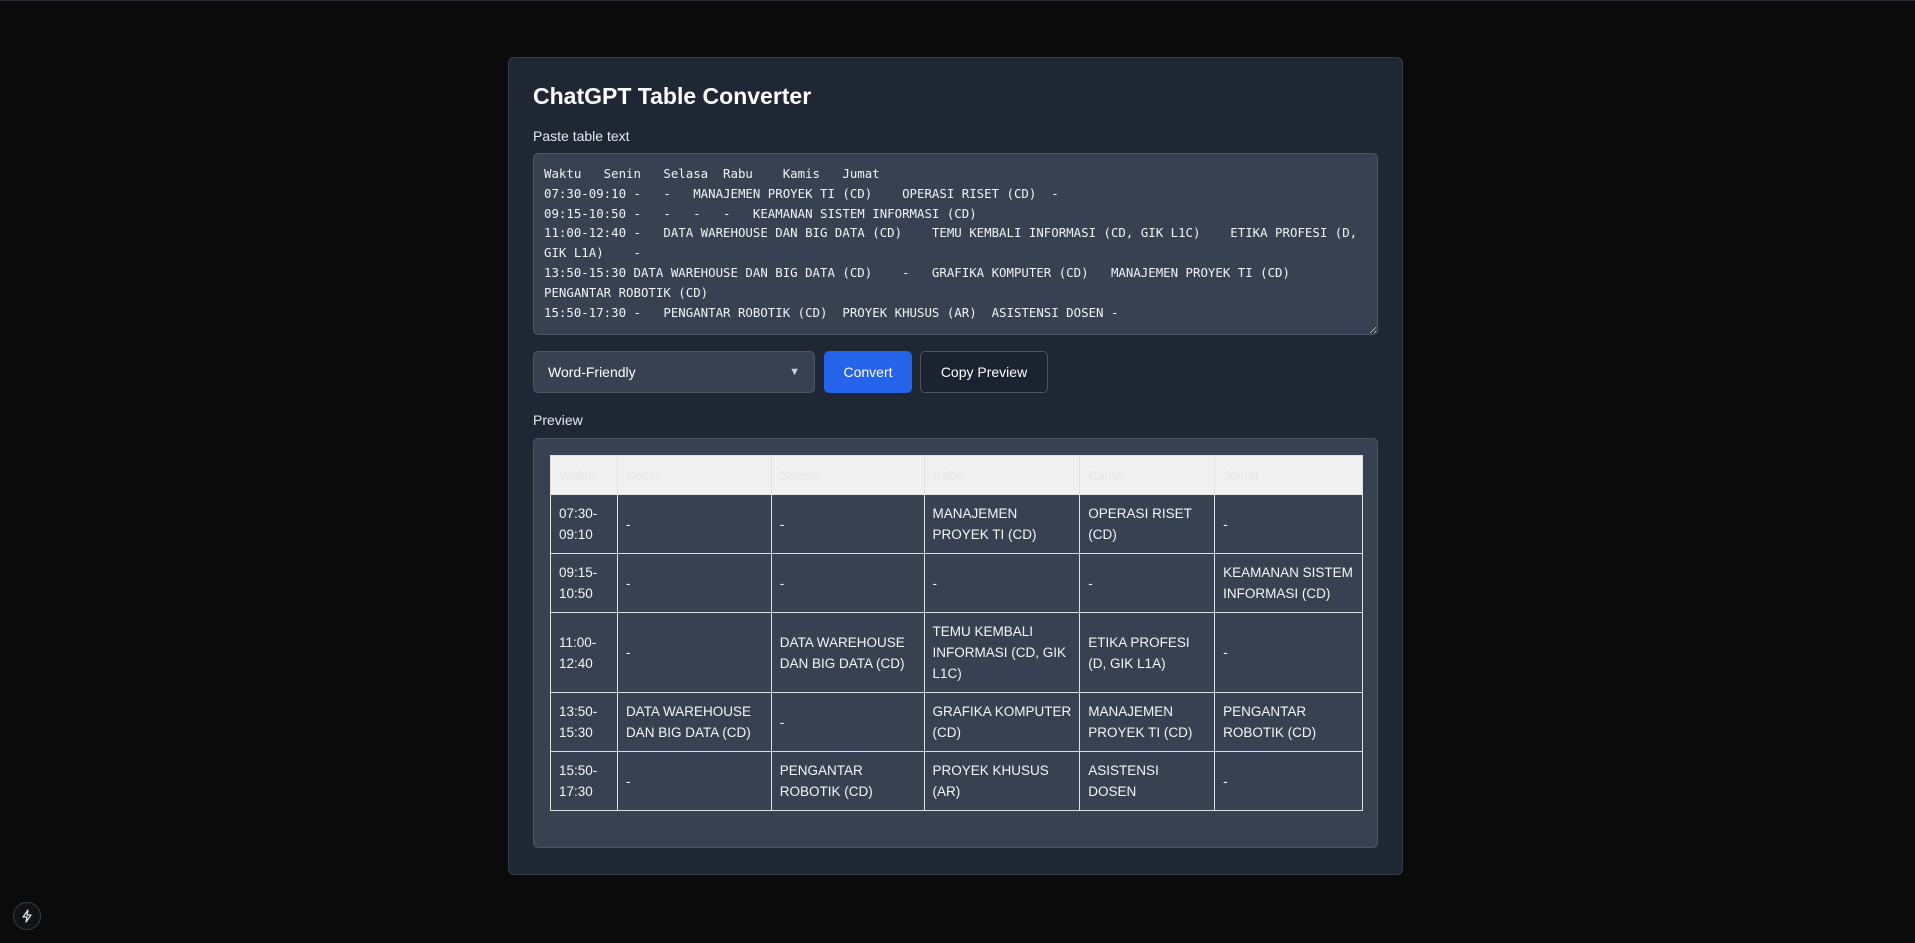 This screenshot has height=943, width=1915. What do you see at coordinates (1002, 781) in the screenshot?
I see `table-cell: PROYEK KHUSUS (AR)` at bounding box center [1002, 781].